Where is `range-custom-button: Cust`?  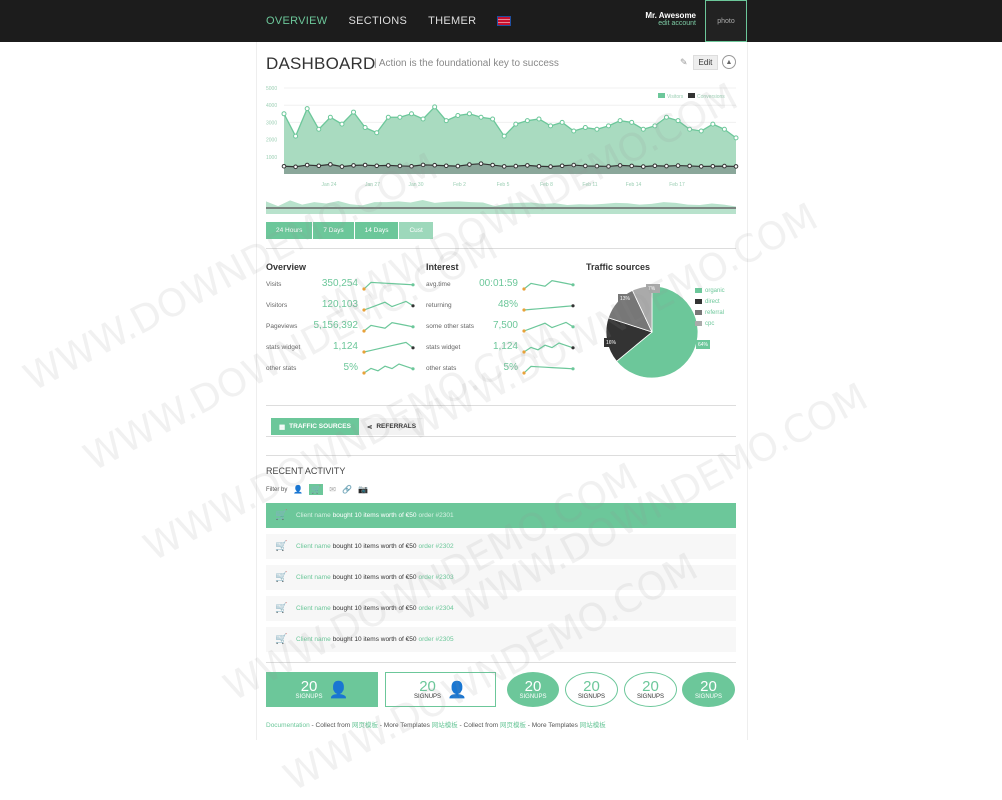 range-custom-button: Cust is located at coordinates (416, 230).